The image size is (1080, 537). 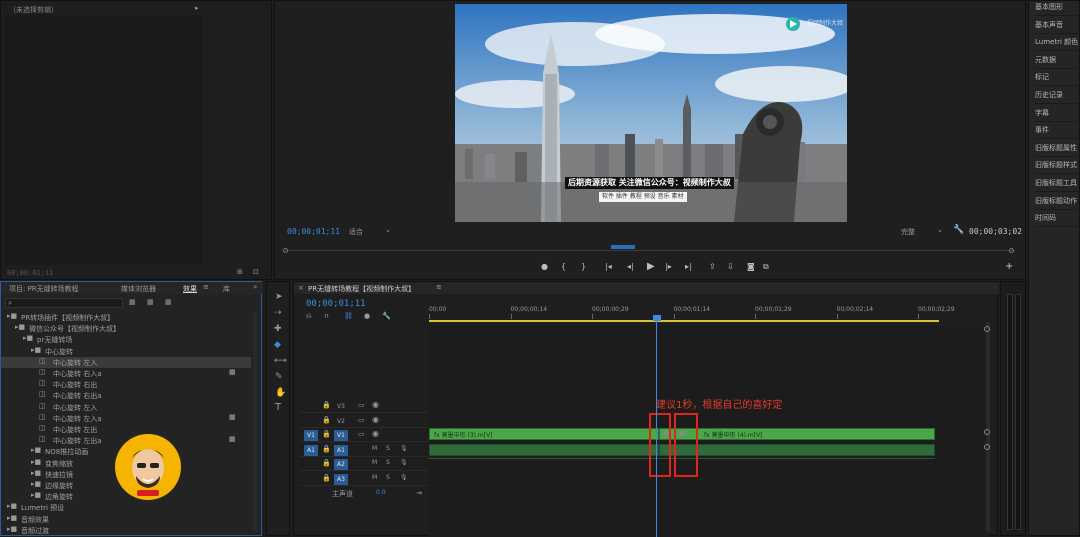 What do you see at coordinates (168, 302) in the screenshot?
I see `yuv-effects-icon: ▦` at bounding box center [168, 302].